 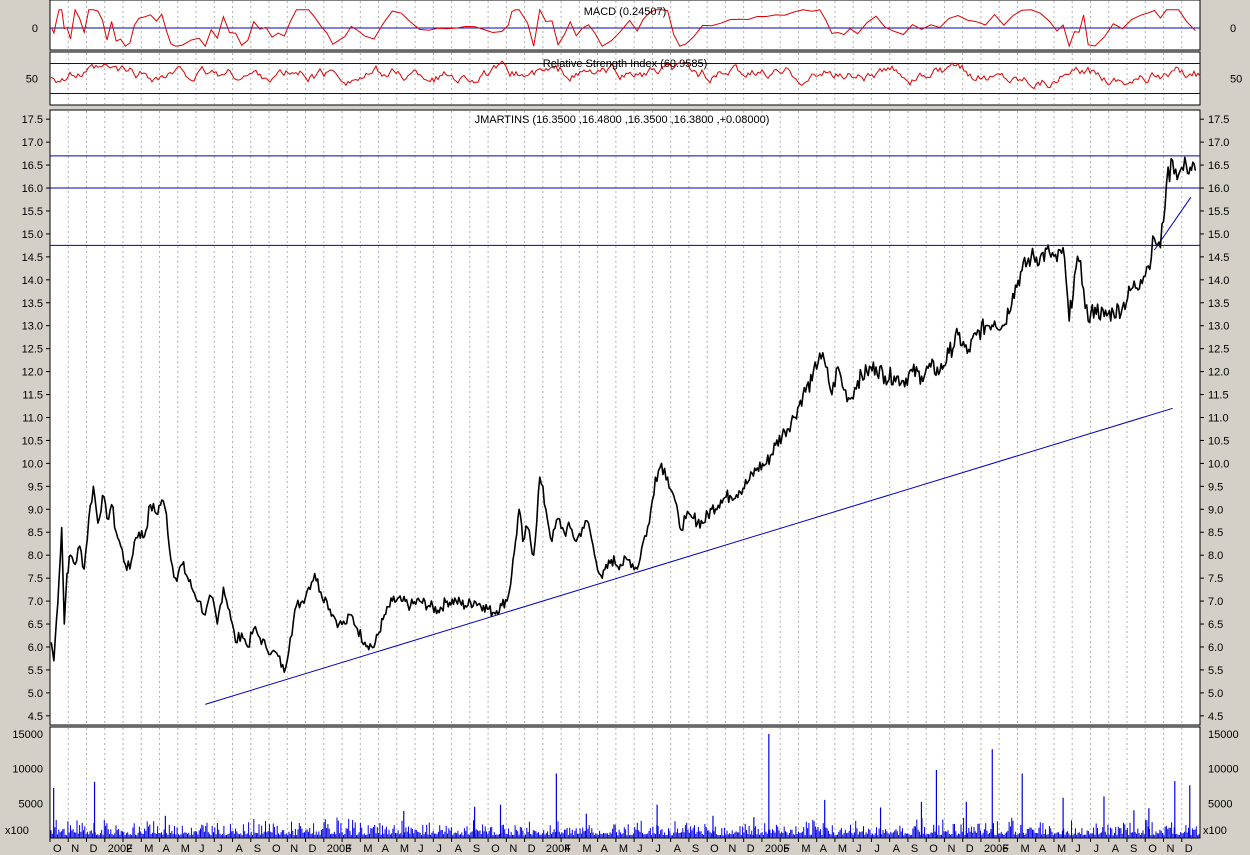 What do you see at coordinates (35, 510) in the screenshot?
I see `y-tick-label-left: 9.0` at bounding box center [35, 510].